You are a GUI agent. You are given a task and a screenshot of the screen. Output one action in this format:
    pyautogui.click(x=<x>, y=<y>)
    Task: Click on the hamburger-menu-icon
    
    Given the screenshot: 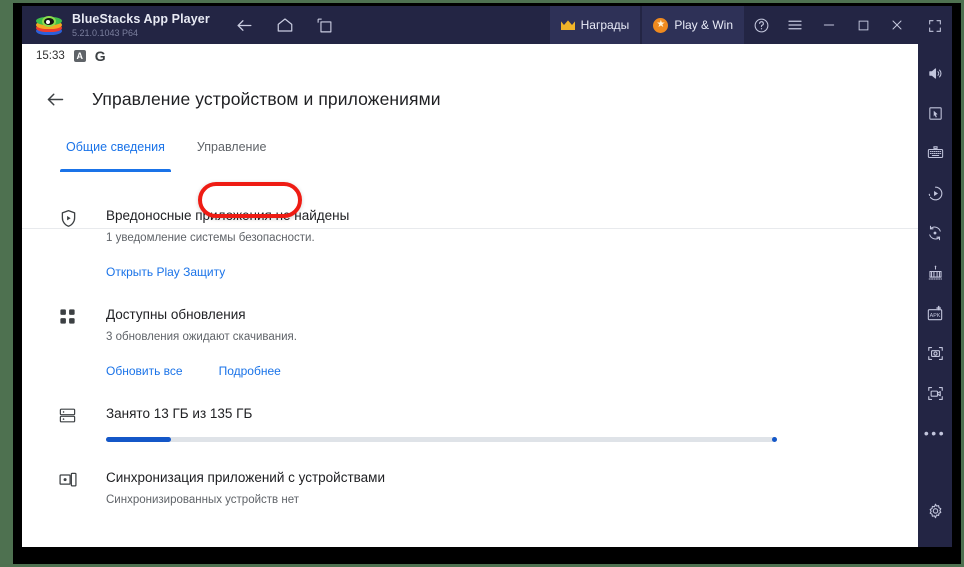 What is the action you would take?
    pyautogui.click(x=795, y=25)
    